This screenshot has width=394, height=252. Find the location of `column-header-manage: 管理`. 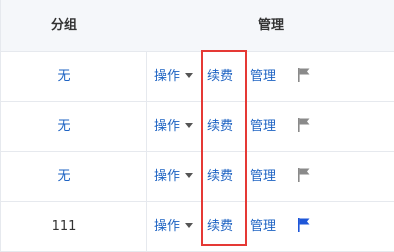

column-header-manage: 管理 is located at coordinates (270, 25).